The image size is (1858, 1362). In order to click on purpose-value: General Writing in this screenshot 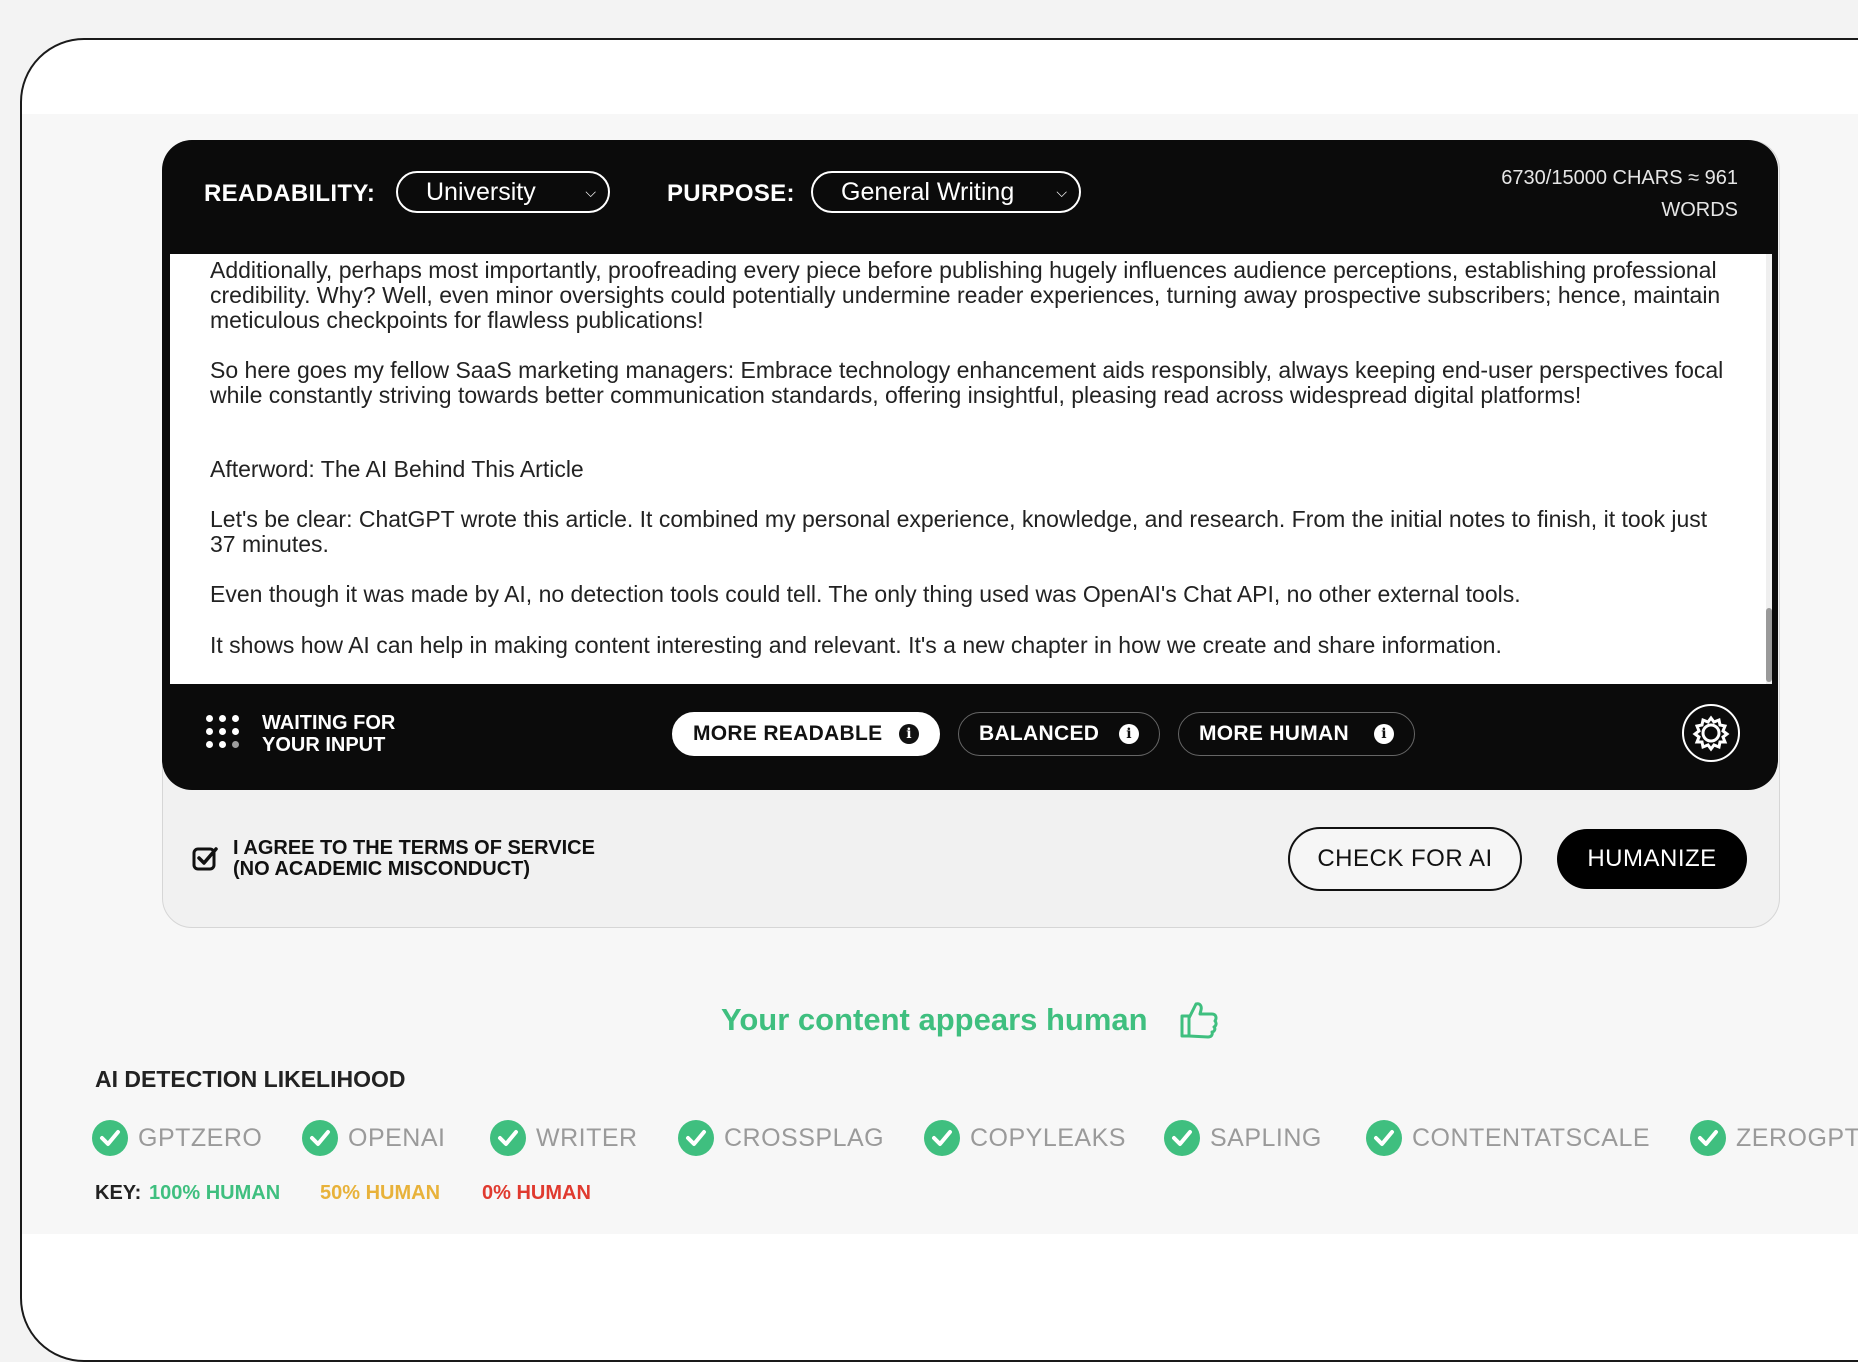, I will do `click(928, 192)`.